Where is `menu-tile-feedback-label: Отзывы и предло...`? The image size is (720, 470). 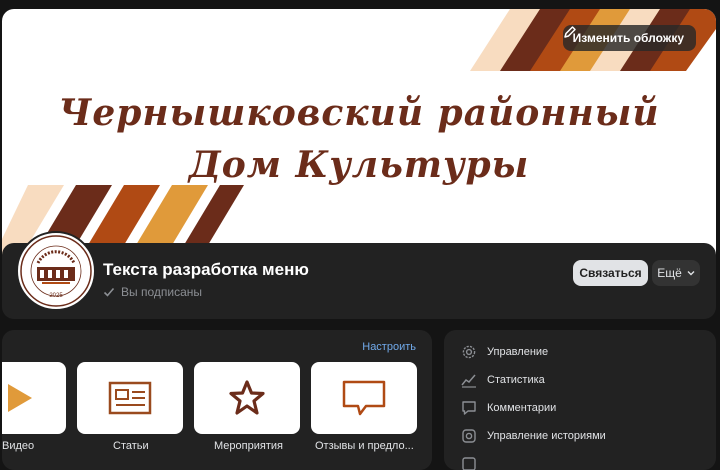
menu-tile-feedback-label: Отзывы и предло... is located at coordinates (364, 446).